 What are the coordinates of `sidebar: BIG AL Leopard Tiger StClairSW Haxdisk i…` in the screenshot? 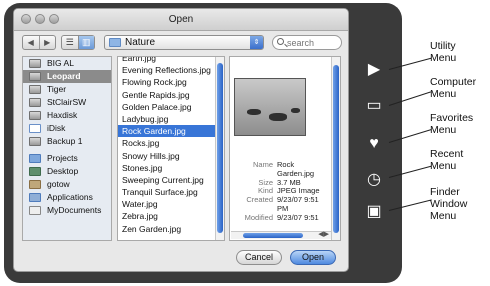 It's located at (67, 148).